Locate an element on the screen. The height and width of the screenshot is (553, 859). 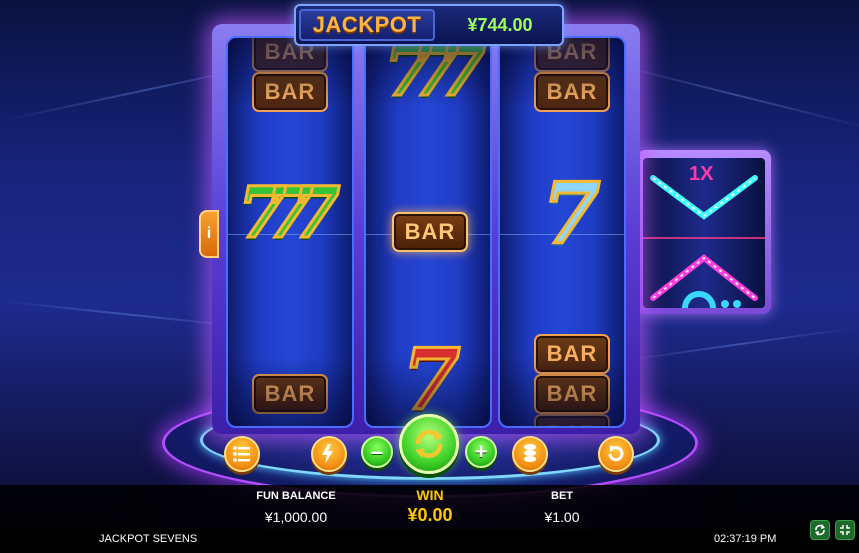
reel-2: 777 BAR 7 is located at coordinates (428, 232).